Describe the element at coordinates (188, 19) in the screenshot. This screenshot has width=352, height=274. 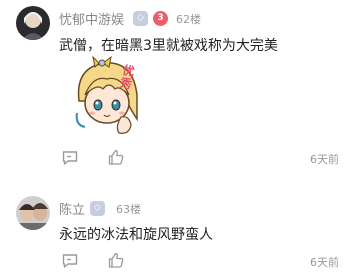
I see `floor-number: 62楼` at that location.